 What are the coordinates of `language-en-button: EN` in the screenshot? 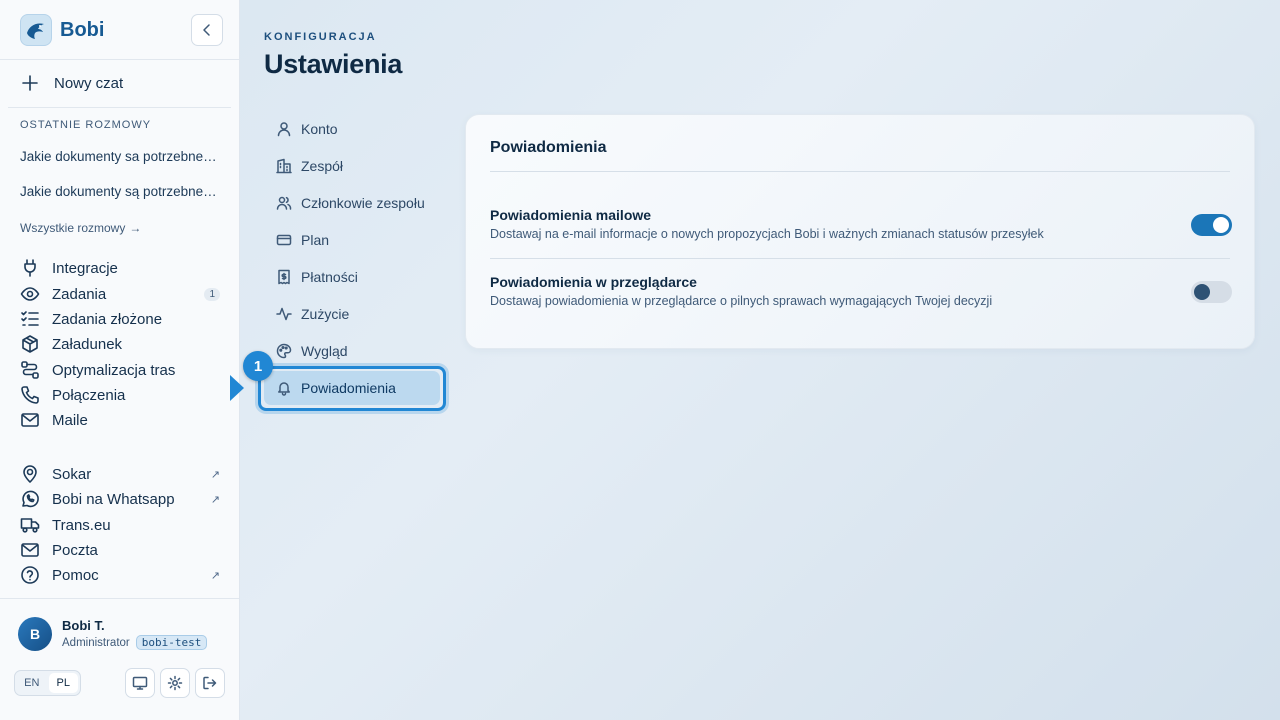 It's located at (32, 683).